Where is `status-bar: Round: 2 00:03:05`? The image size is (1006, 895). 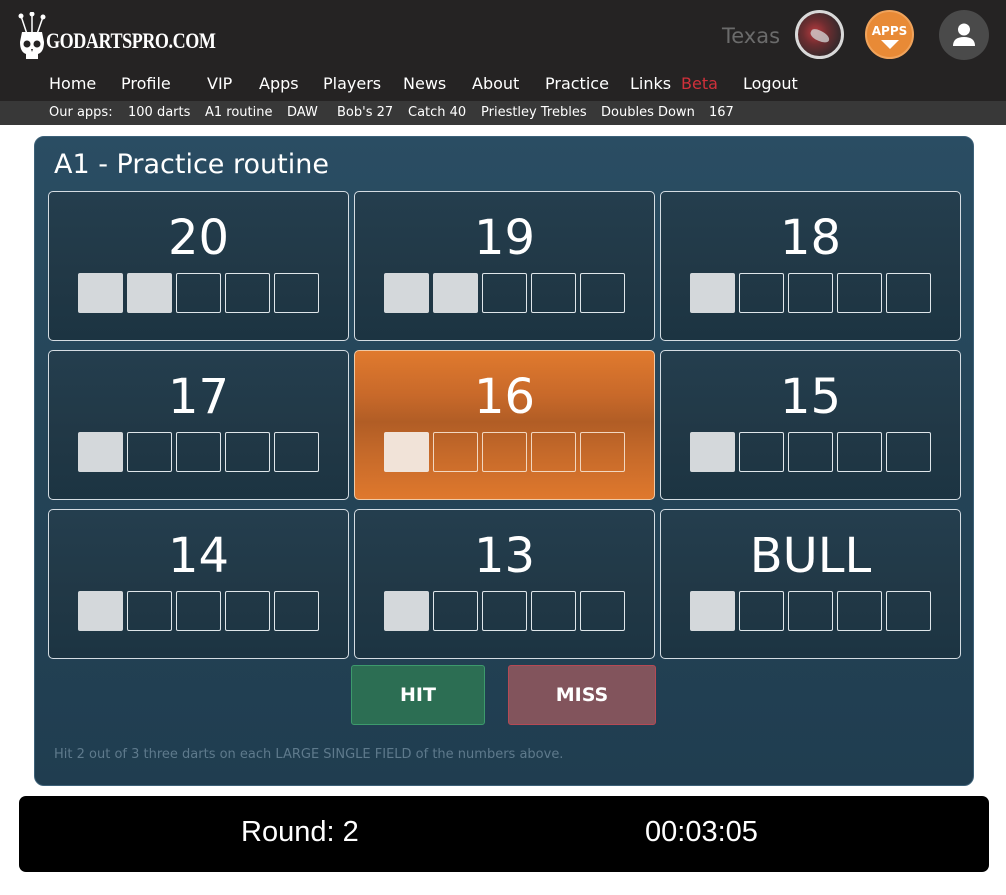
status-bar: Round: 2 00:03:05 is located at coordinates (504, 834).